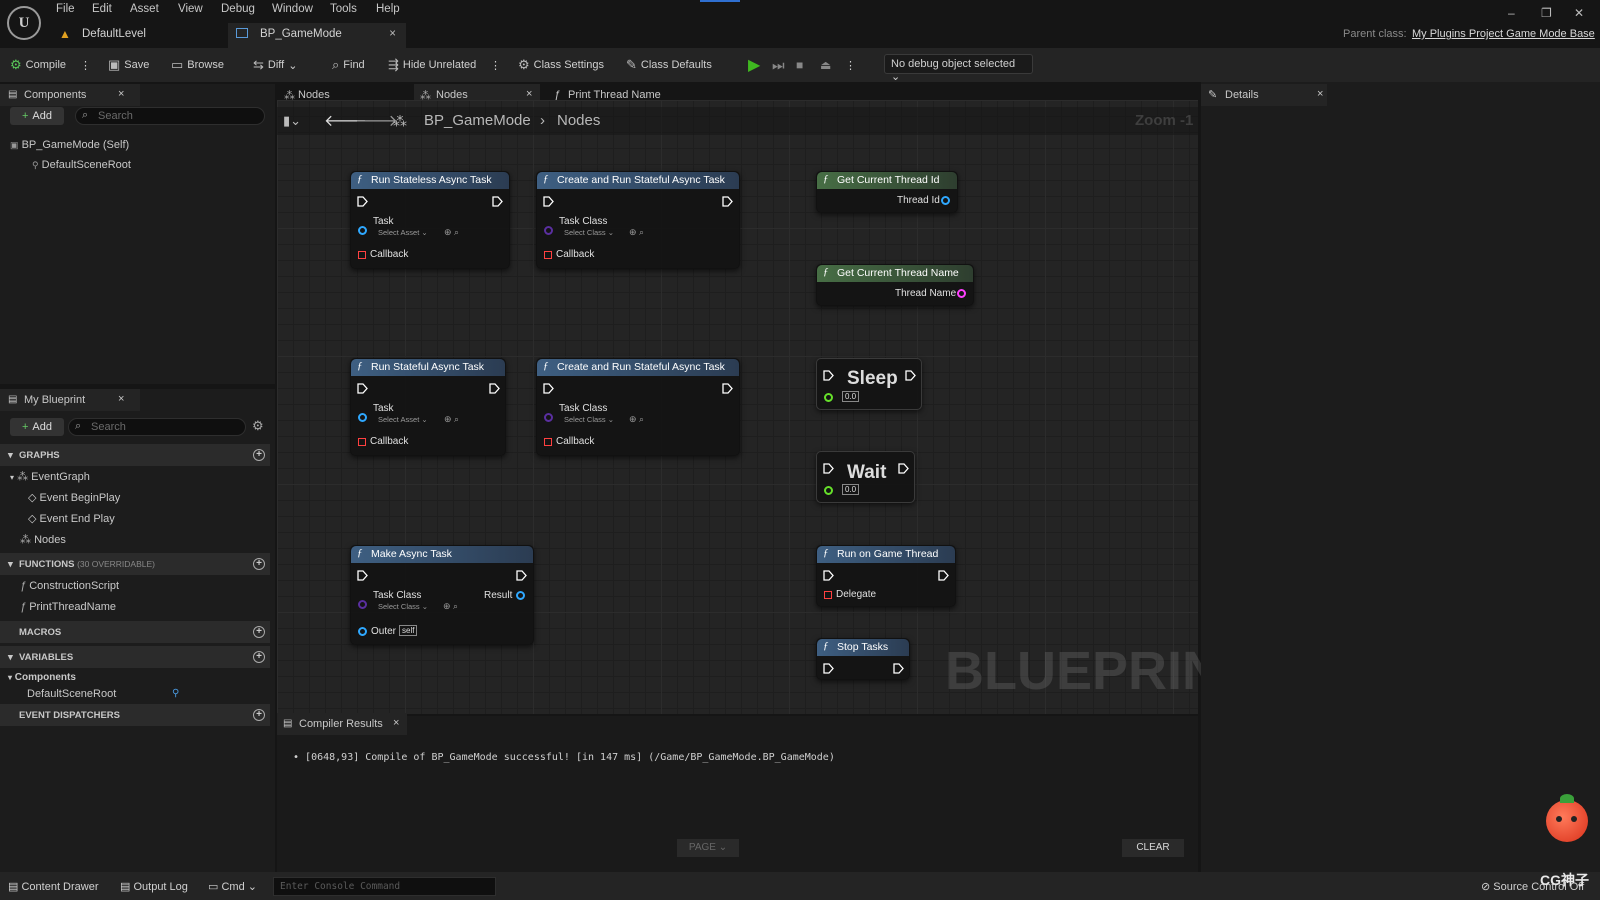 This screenshot has width=1600, height=900. What do you see at coordinates (343, 9) in the screenshot?
I see `menu-tools: Tools` at bounding box center [343, 9].